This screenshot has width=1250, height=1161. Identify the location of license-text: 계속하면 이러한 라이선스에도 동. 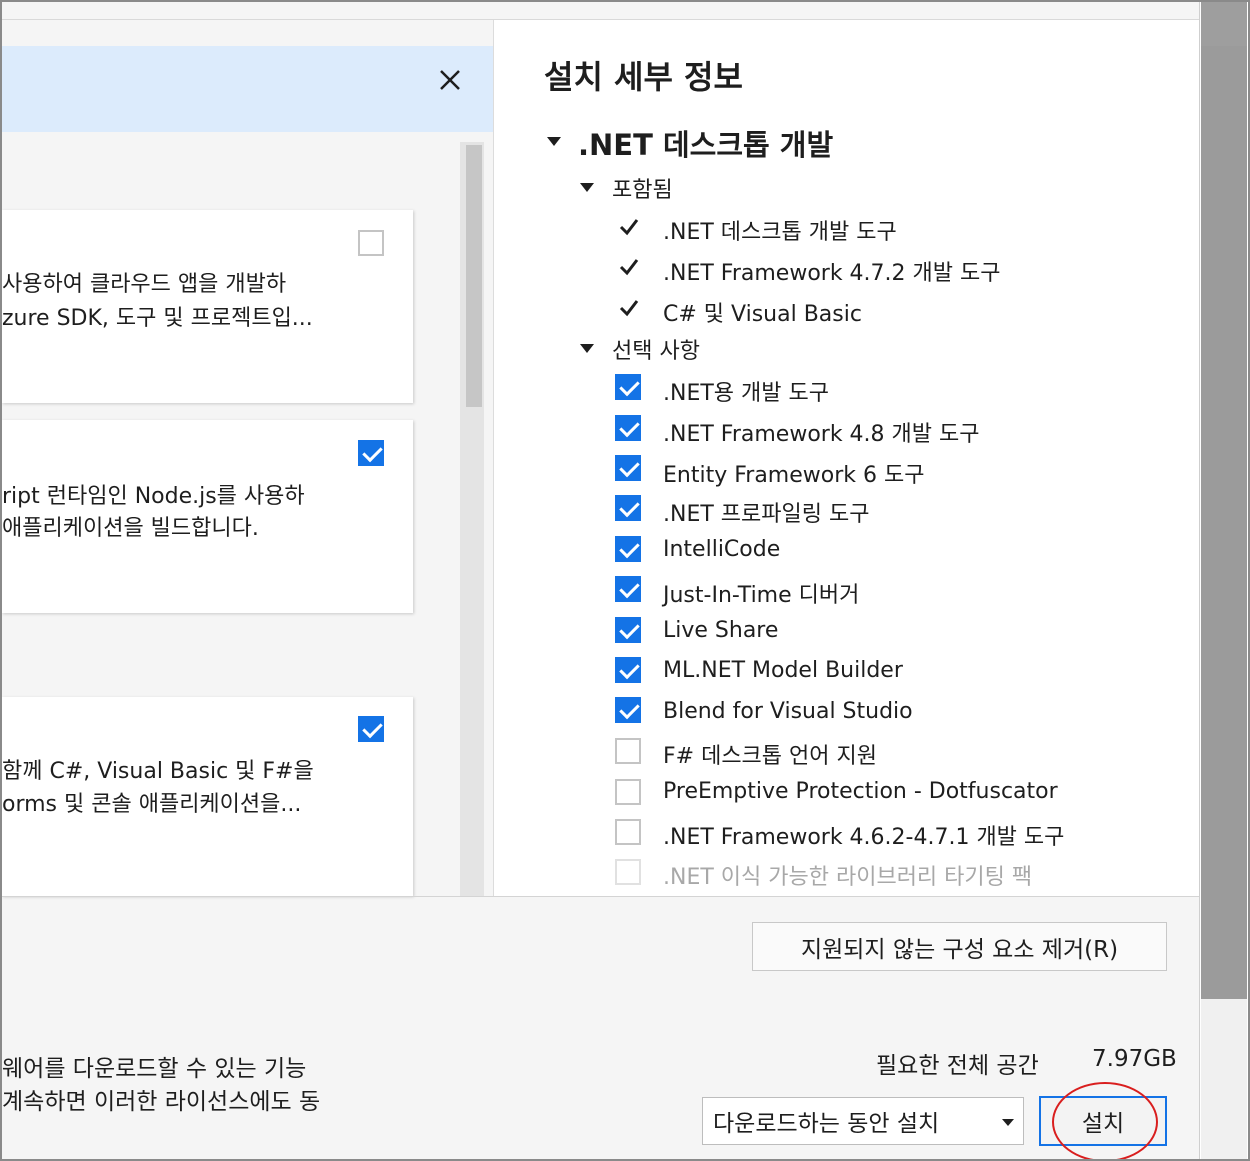
(161, 1102).